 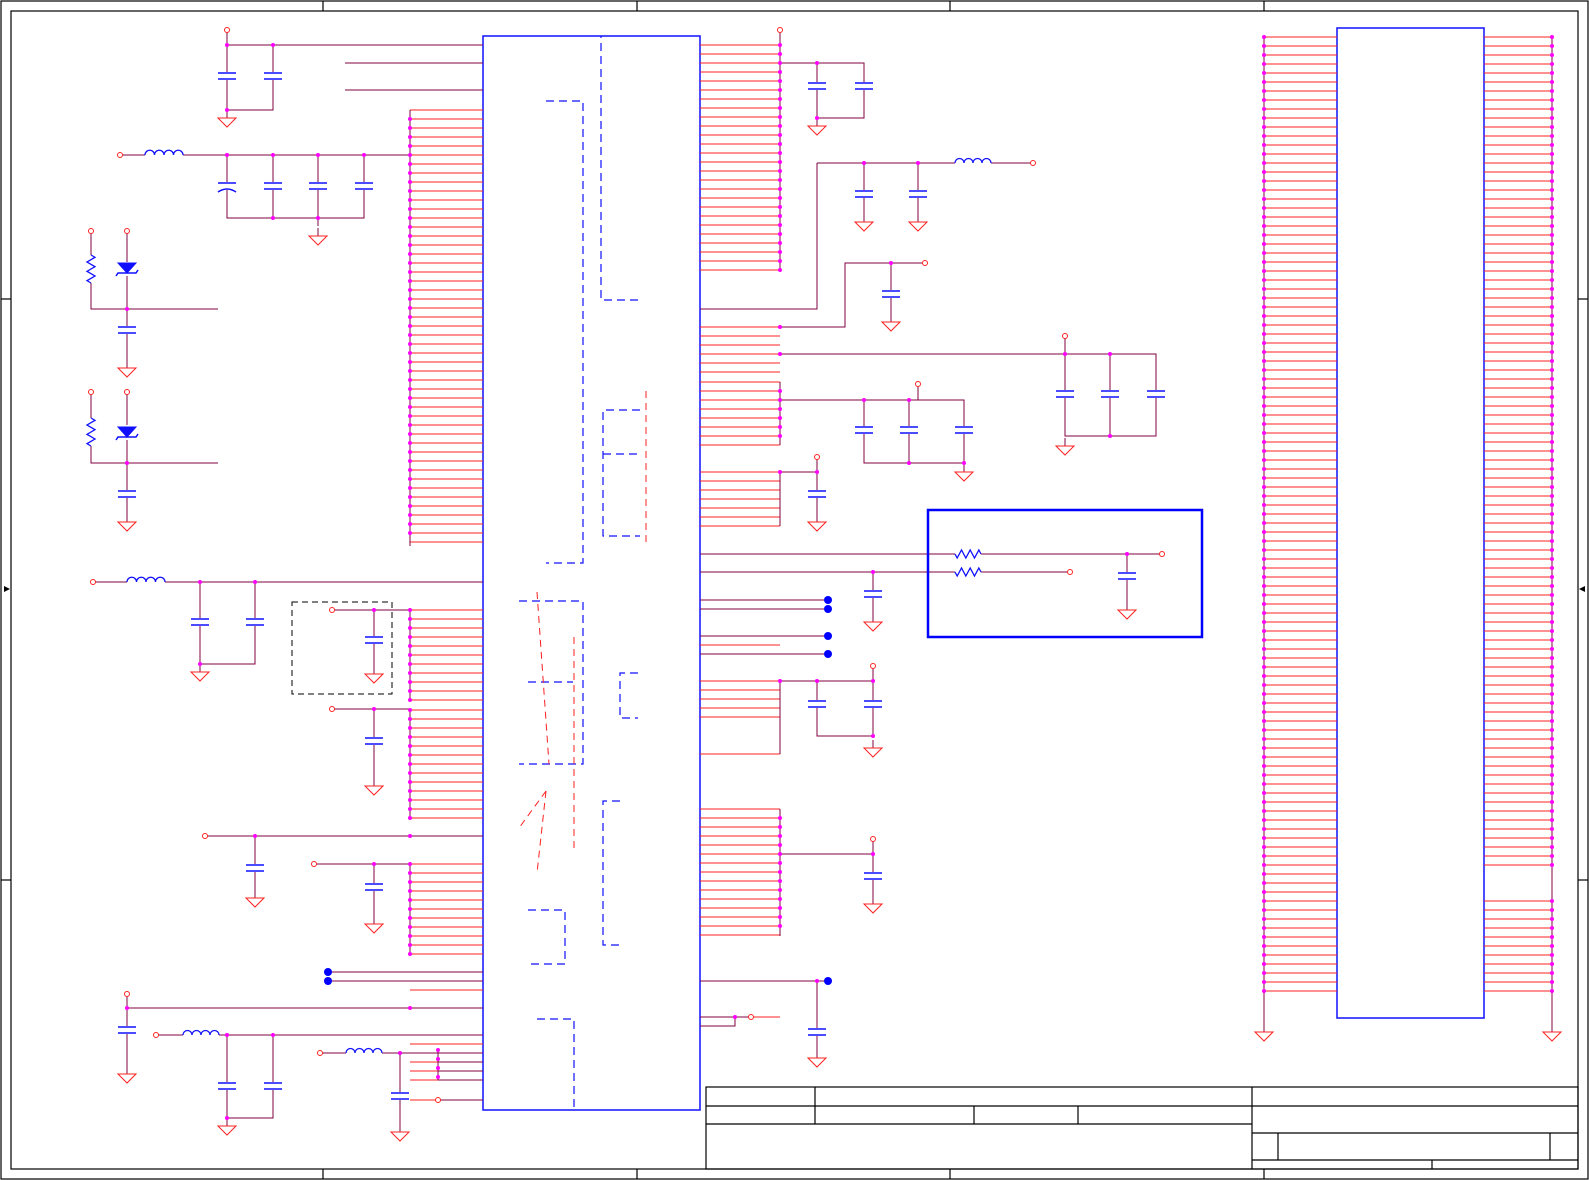 What do you see at coordinates (295, 204) in the screenshot?
I see `wire` at bounding box center [295, 204].